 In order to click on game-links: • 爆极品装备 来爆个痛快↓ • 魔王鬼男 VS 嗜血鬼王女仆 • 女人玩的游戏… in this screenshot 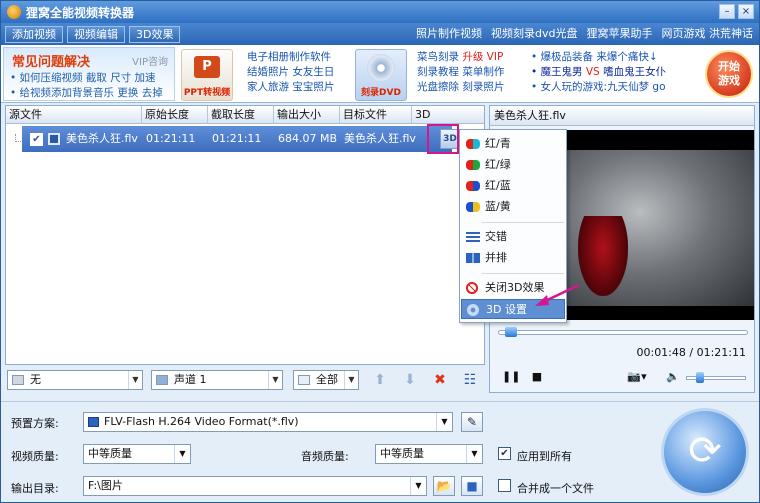, I will do `click(598, 72)`.